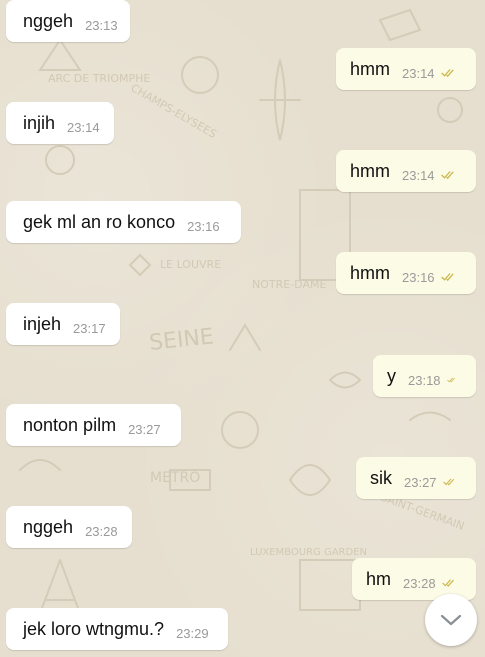  What do you see at coordinates (391, 375) in the screenshot?
I see `message-text: y` at bounding box center [391, 375].